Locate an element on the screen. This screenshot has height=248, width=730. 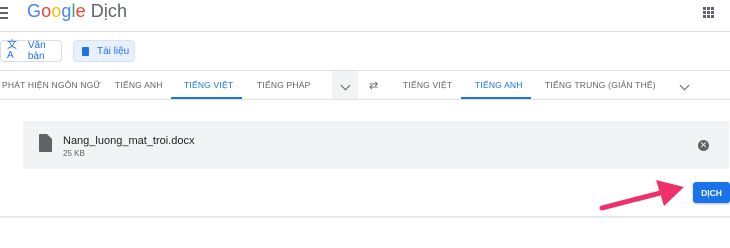
source-lang-french: TIẾNG PHÁP is located at coordinates (283, 85).